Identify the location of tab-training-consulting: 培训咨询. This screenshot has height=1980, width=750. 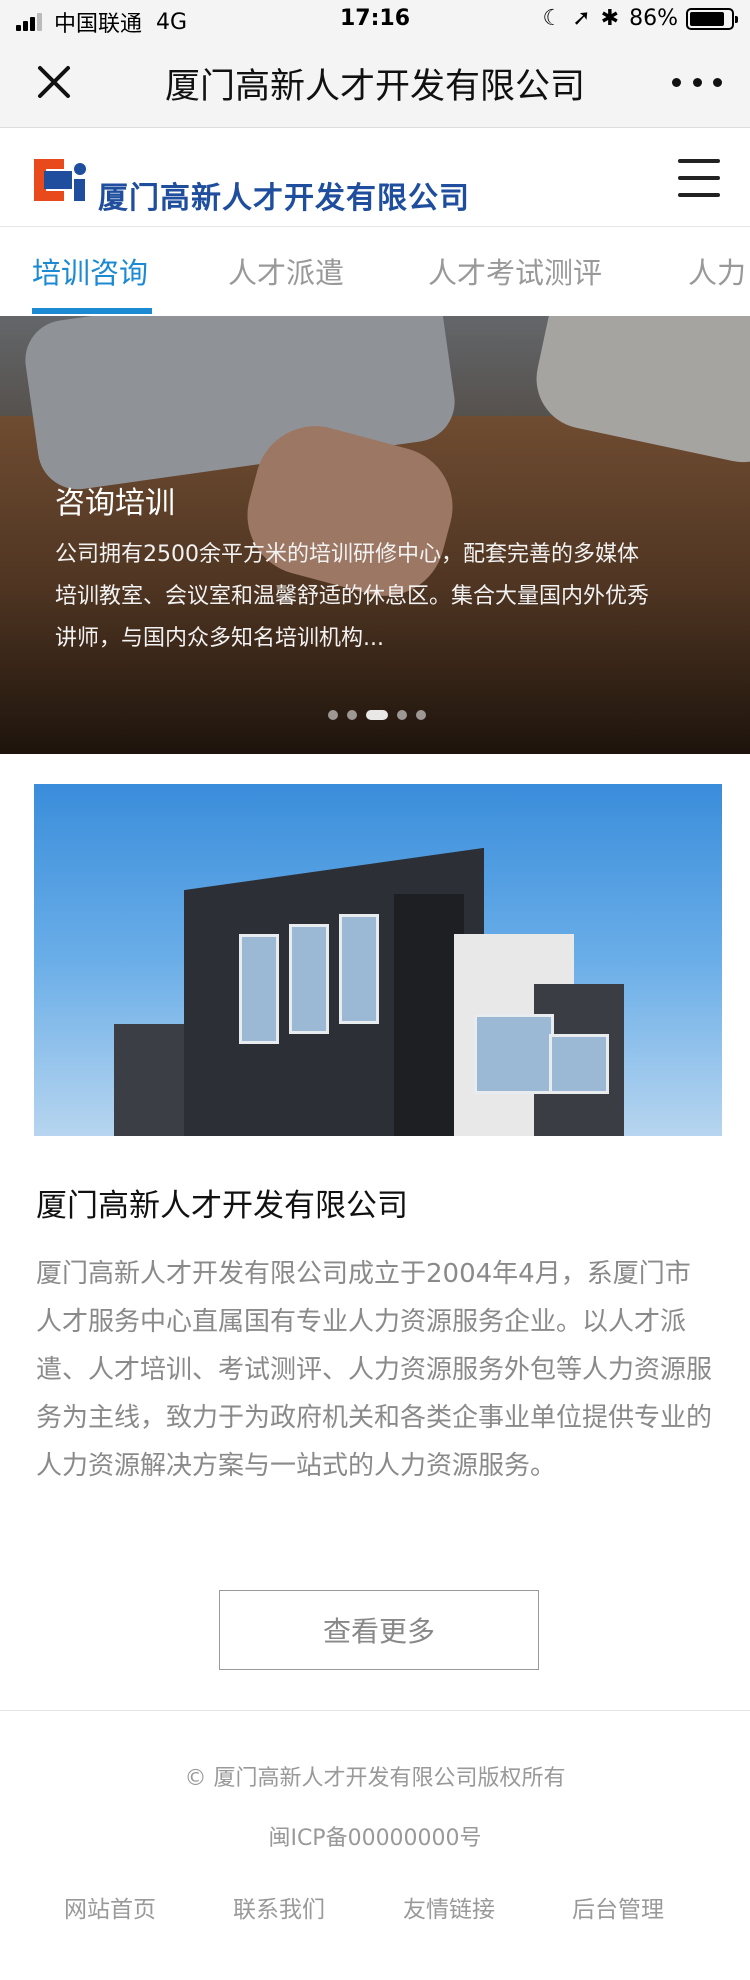
(90, 271).